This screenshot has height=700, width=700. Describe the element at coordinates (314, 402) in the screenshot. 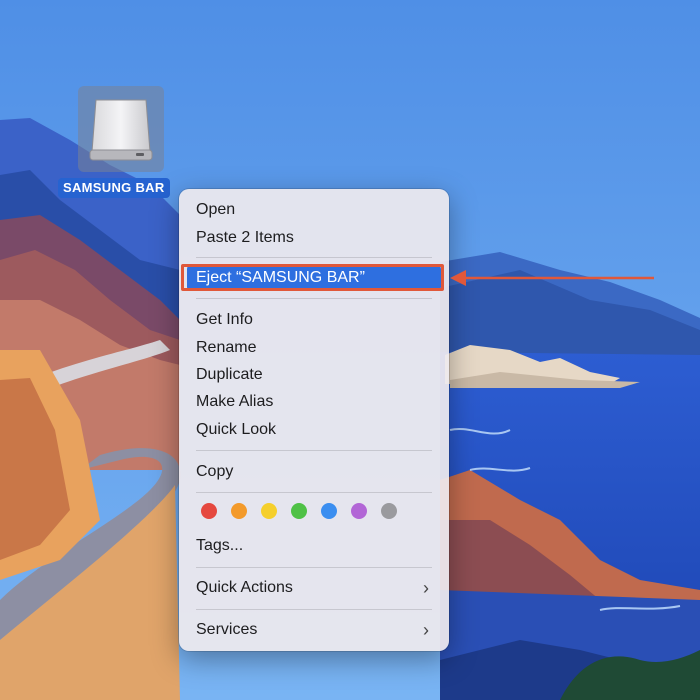

I see `menu-item-make-alias: Make Alias` at that location.